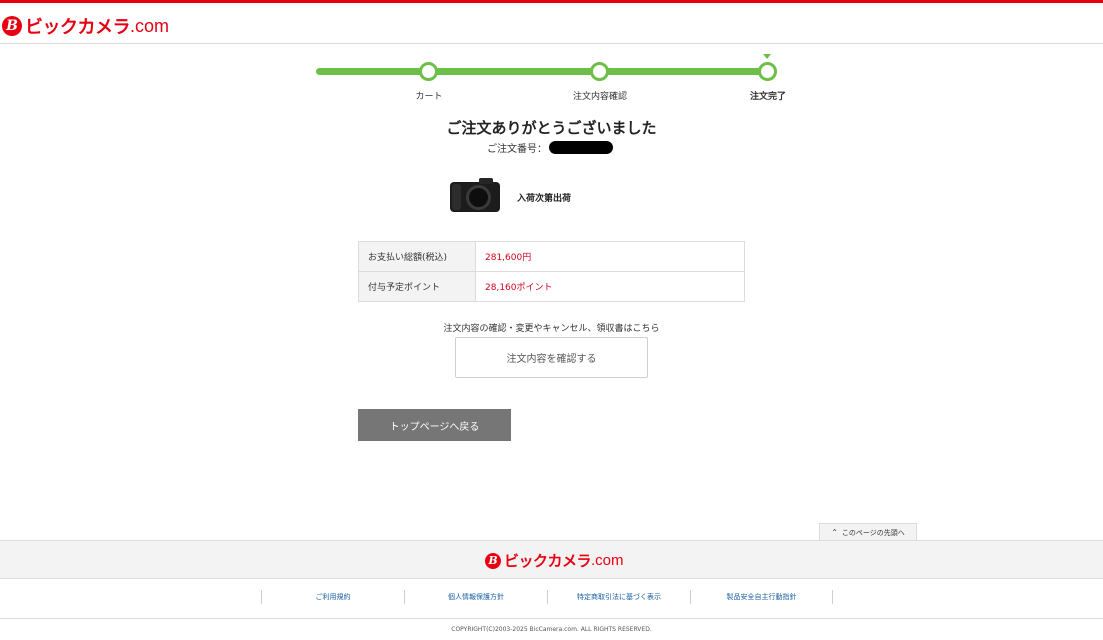  What do you see at coordinates (767, 56) in the screenshot?
I see `current-step-marker-icon` at bounding box center [767, 56].